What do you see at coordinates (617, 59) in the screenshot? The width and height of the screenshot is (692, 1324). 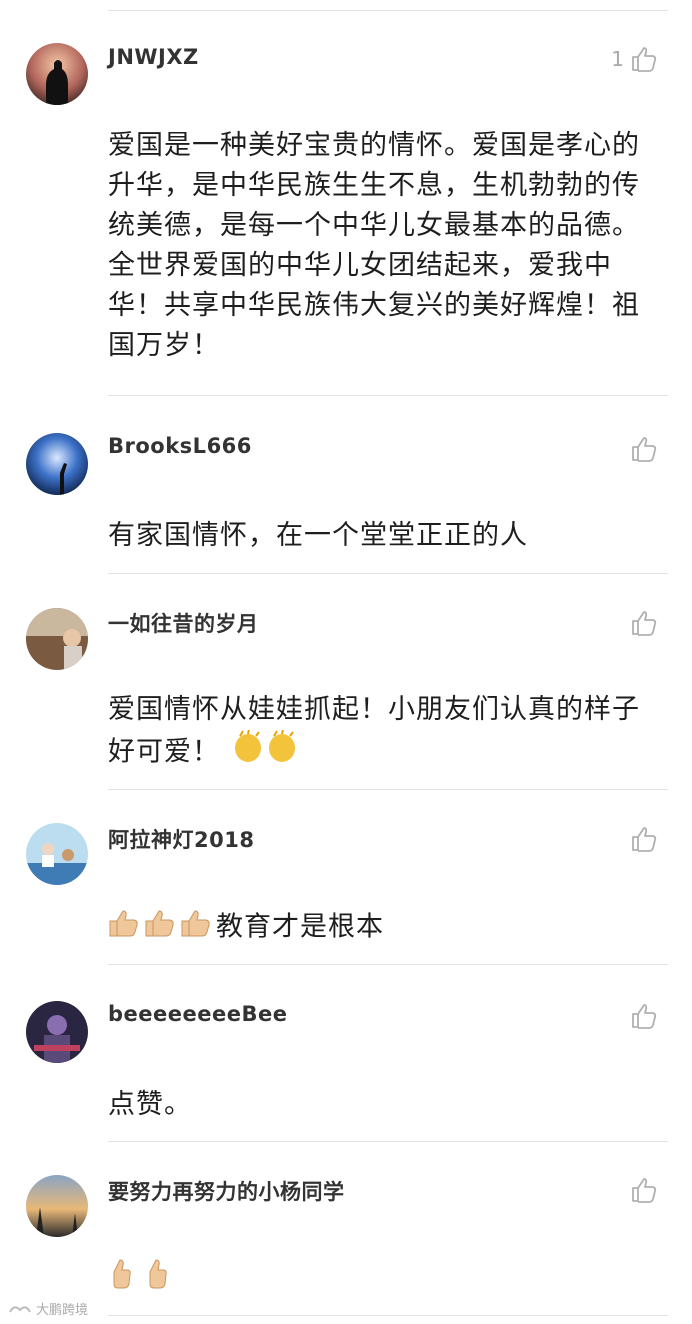 I see `like-count: 1` at bounding box center [617, 59].